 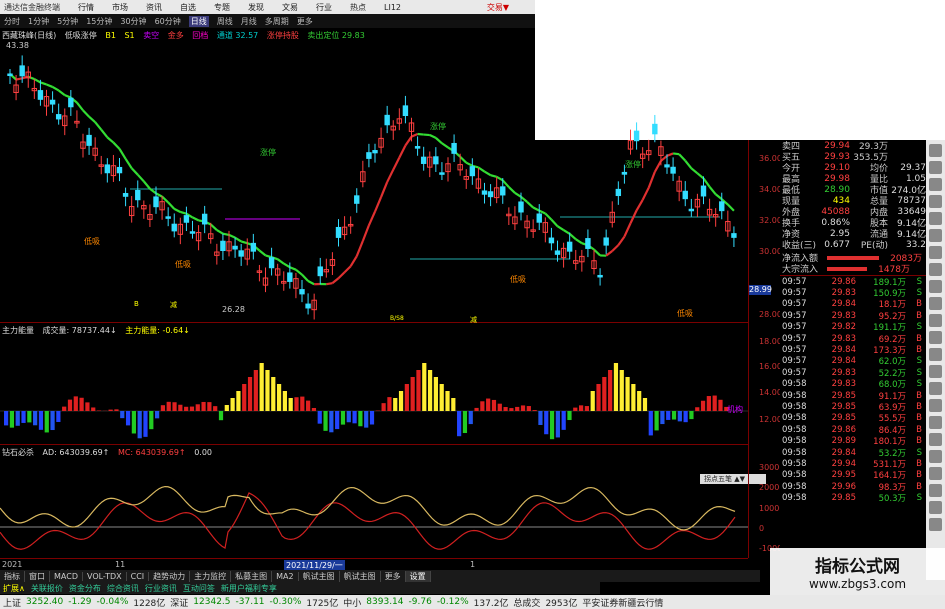 What do you see at coordinates (853, 418) in the screenshot?
I see `tick-row: 09:58 29.85 55.5万 B` at bounding box center [853, 418].